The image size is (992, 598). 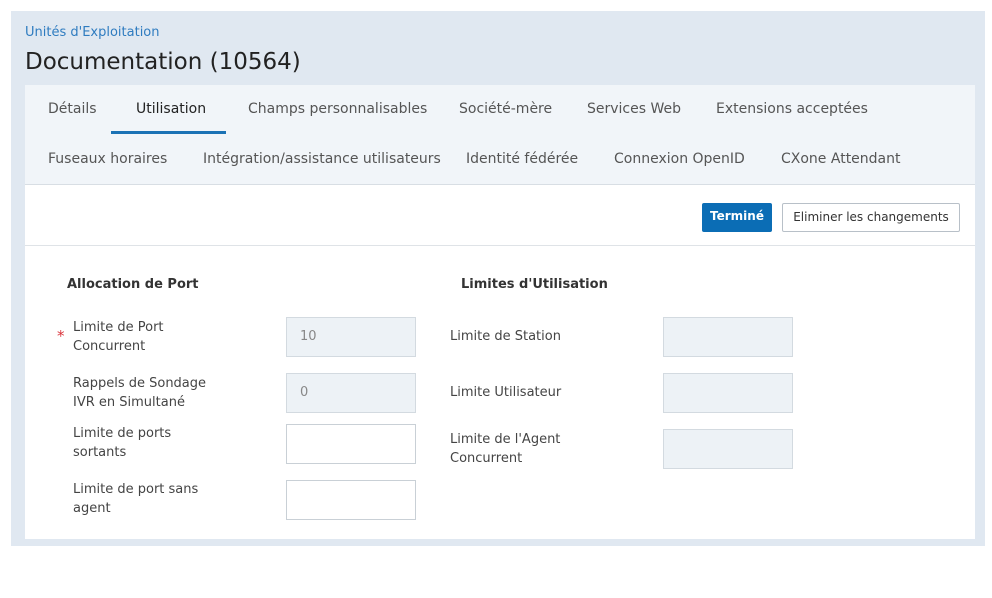 What do you see at coordinates (500, 216) in the screenshot?
I see `action-bar: Terminé Eliminer les changements` at bounding box center [500, 216].